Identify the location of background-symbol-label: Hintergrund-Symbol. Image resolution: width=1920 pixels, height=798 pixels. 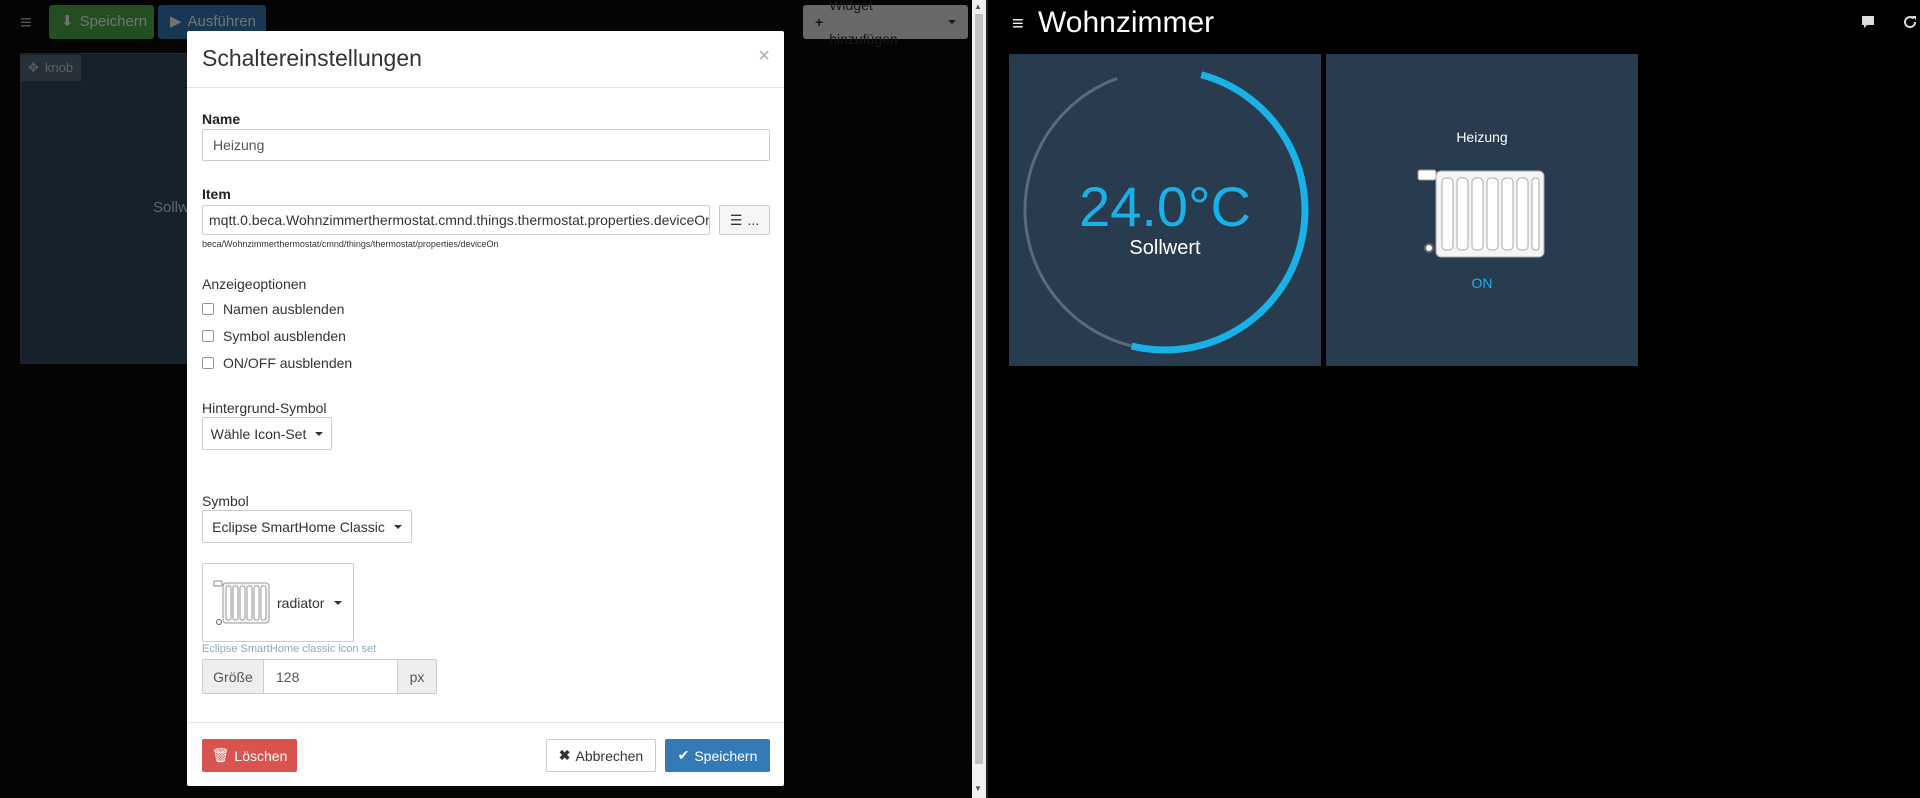
(264, 408).